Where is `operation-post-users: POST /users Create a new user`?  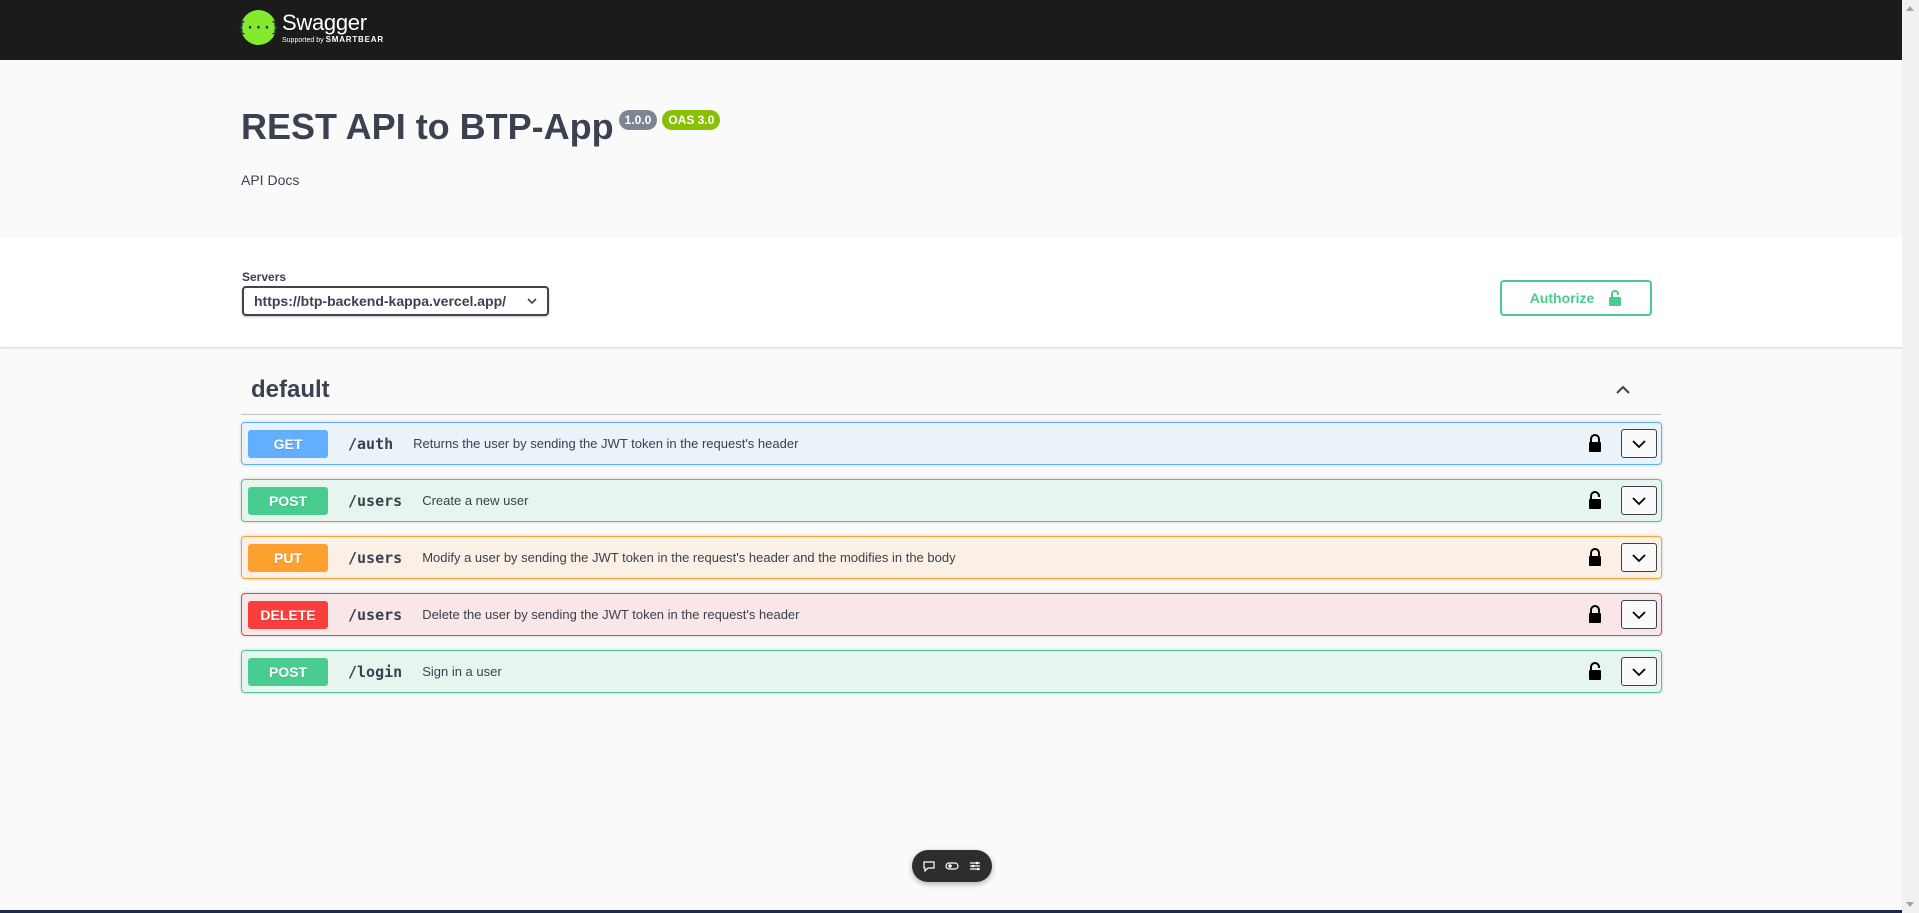 operation-post-users: POST /users Create a new user is located at coordinates (951, 500).